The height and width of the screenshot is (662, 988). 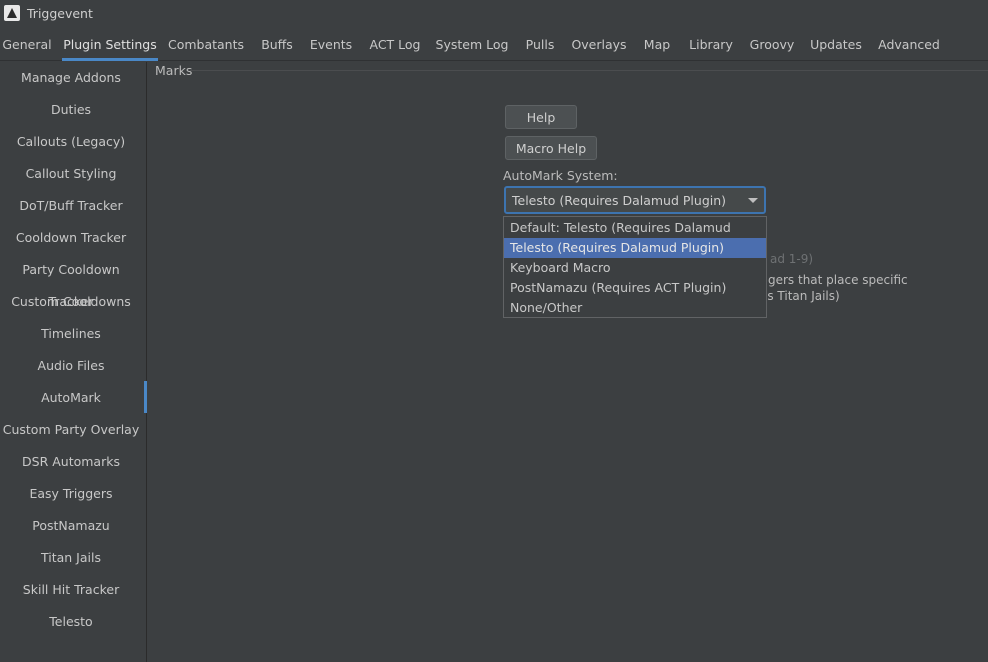 What do you see at coordinates (71, 174) in the screenshot?
I see `sidebar-item-callout-styling: Callout Styling` at bounding box center [71, 174].